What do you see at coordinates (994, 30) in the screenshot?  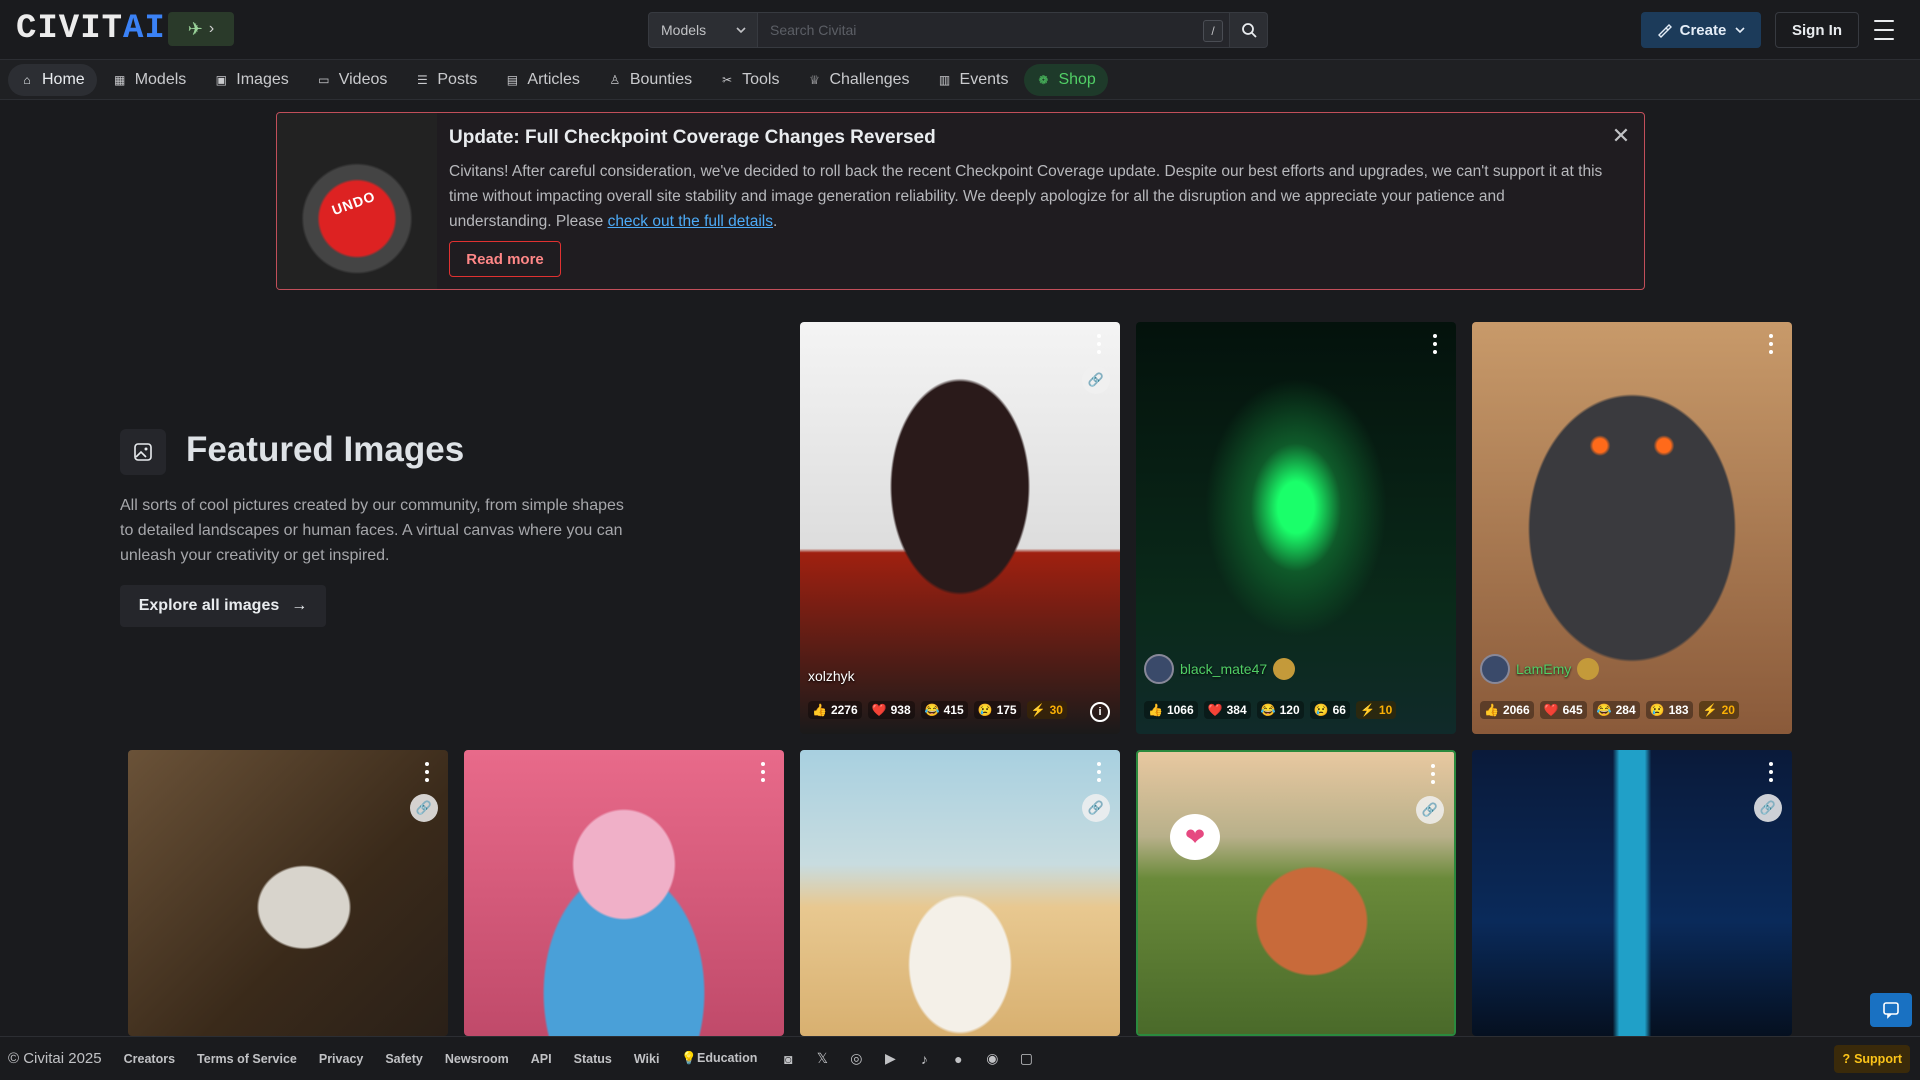 I see `search-input: Search Civitai /` at bounding box center [994, 30].